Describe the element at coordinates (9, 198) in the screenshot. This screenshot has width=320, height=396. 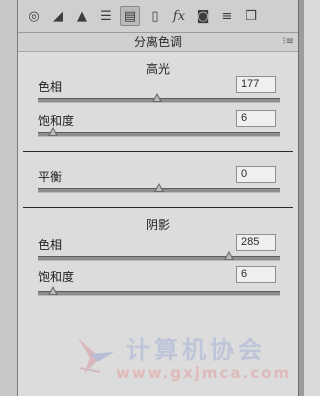
I see `left-panel-strip` at that location.